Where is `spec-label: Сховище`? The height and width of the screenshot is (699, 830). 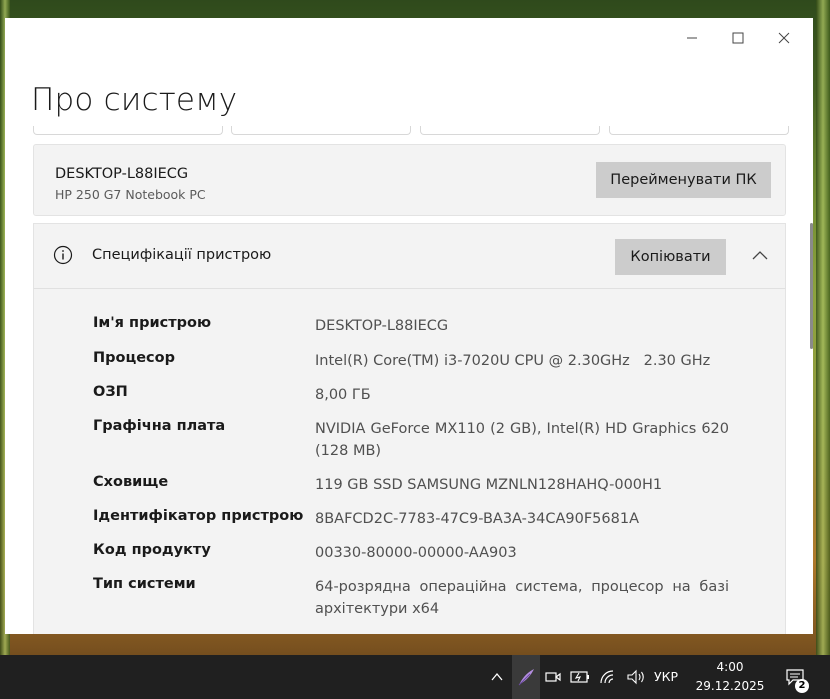 spec-label: Сховище is located at coordinates (131, 482).